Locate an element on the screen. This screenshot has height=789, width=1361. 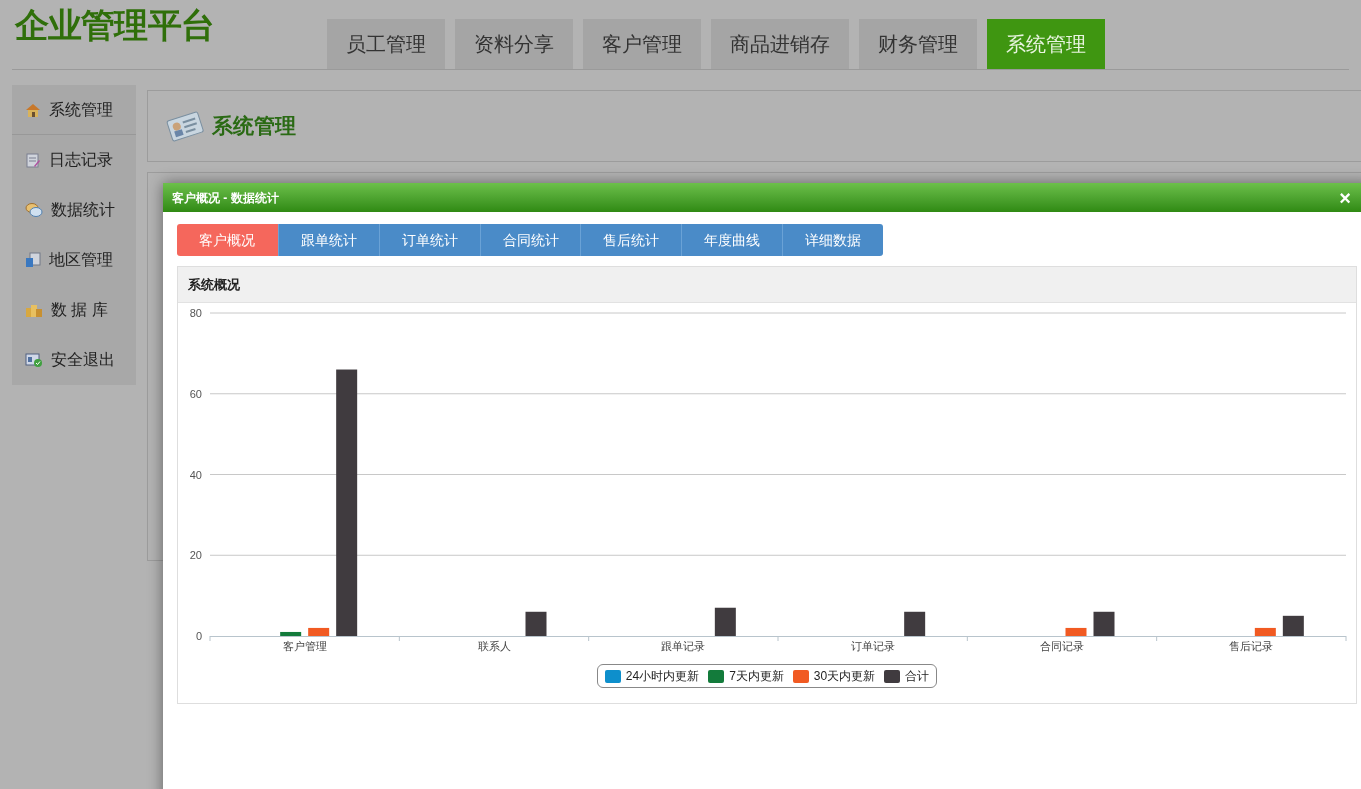
id-card-check-icon is located at coordinates (34, 360).